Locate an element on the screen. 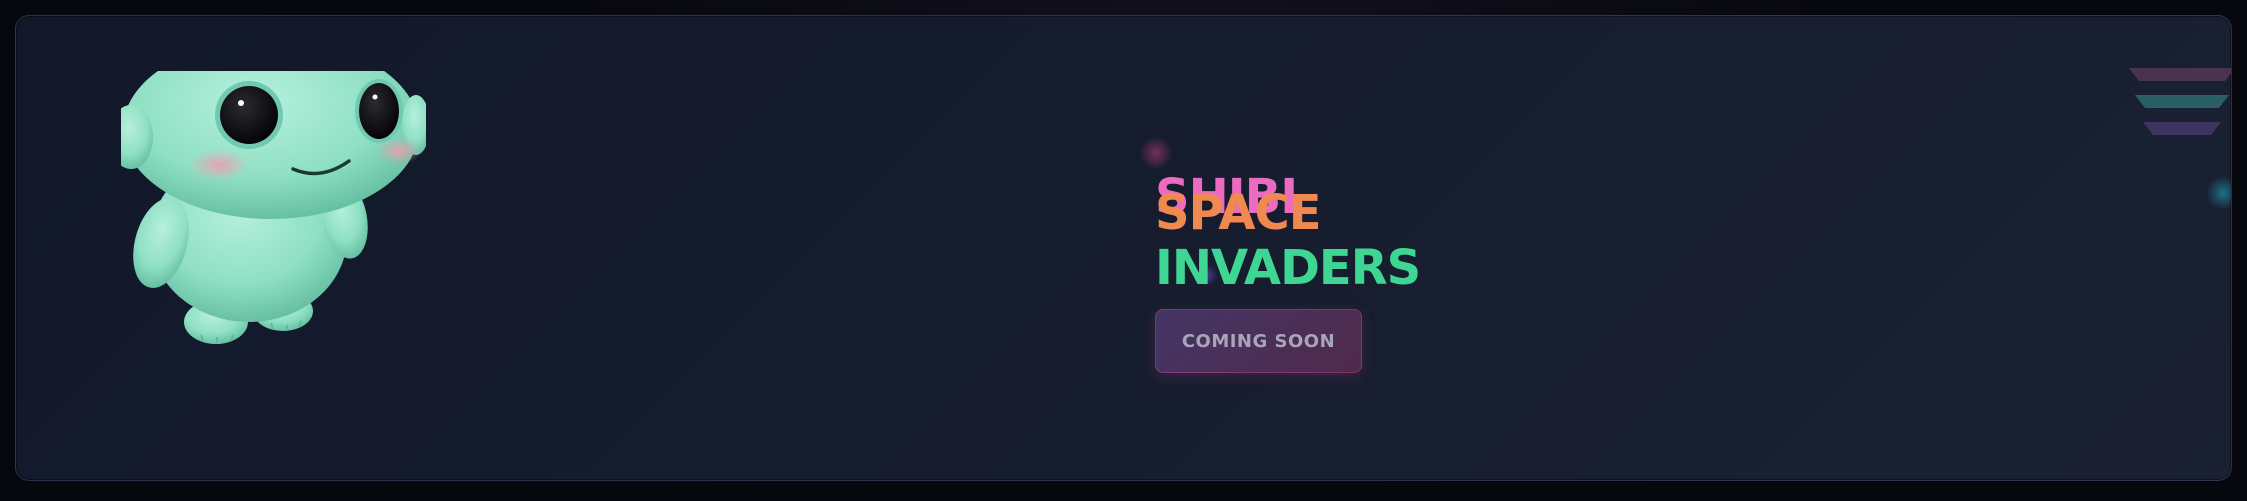  title-line-invaders: INVADERS is located at coordinates (1288, 268).